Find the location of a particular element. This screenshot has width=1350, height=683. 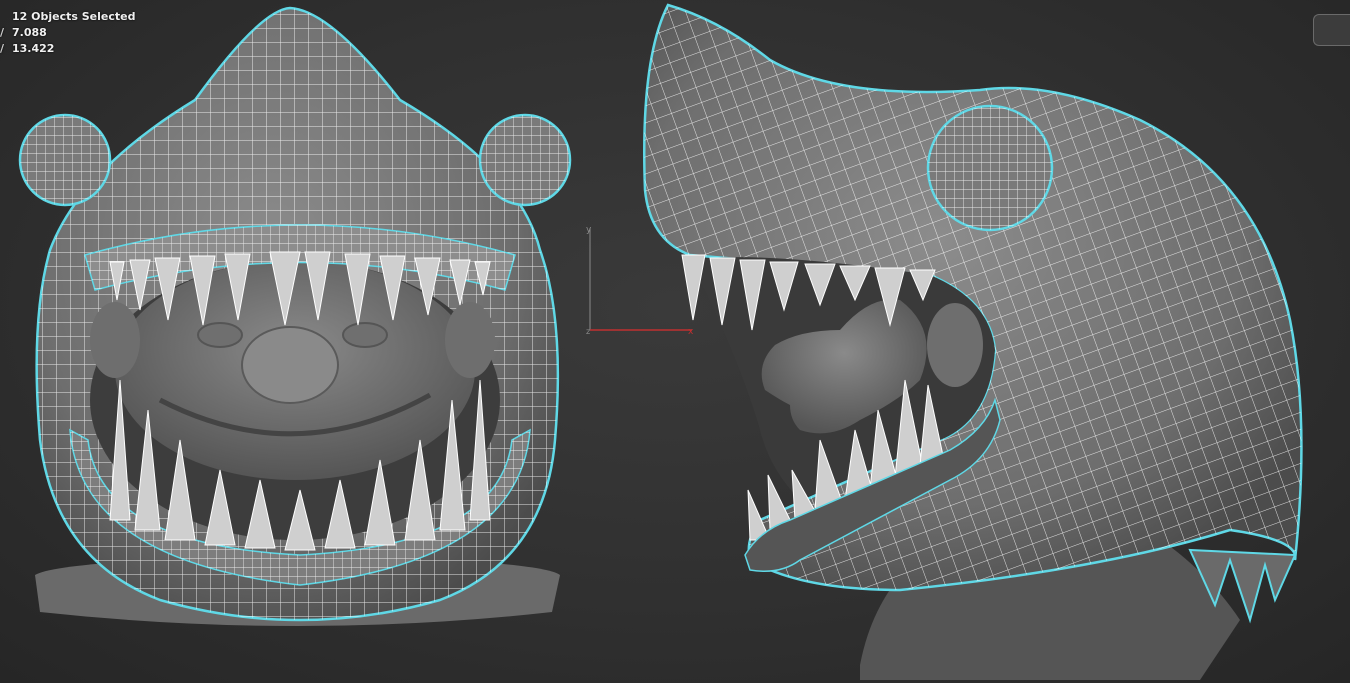

side-facial-ear is located at coordinates (955, 345).